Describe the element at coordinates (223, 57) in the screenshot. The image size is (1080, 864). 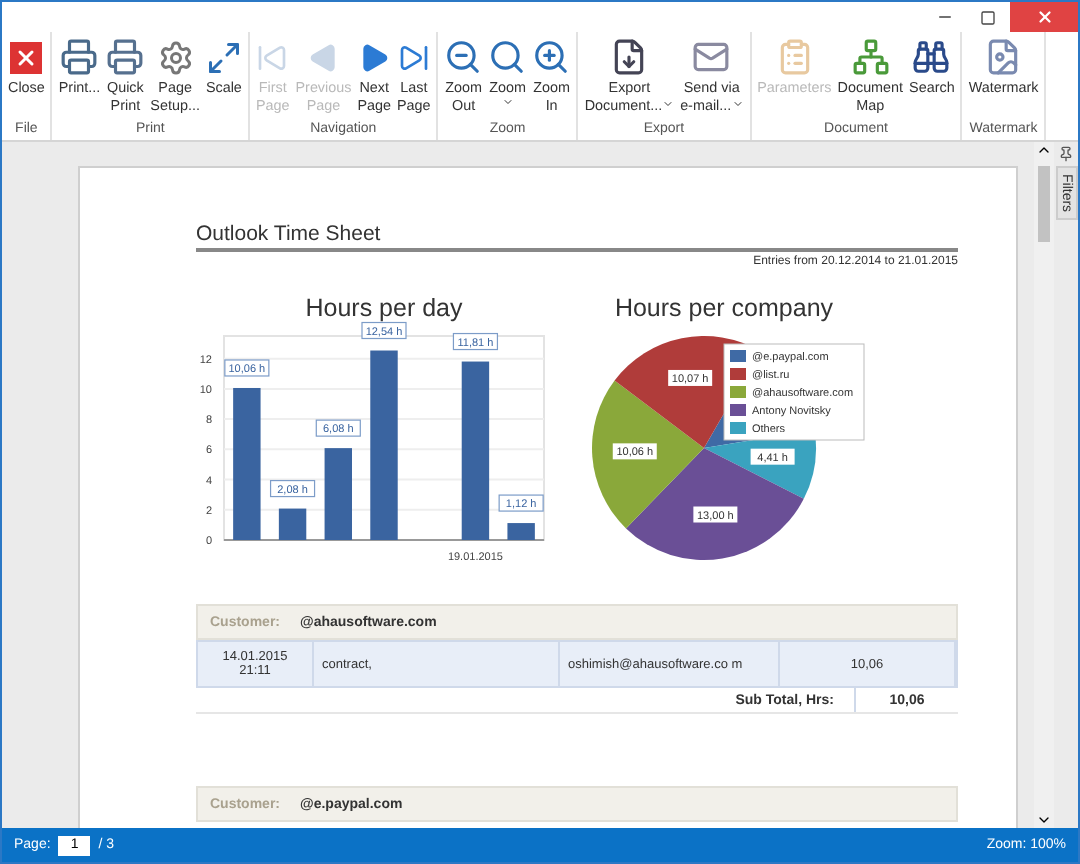
I see `resize-icon` at that location.